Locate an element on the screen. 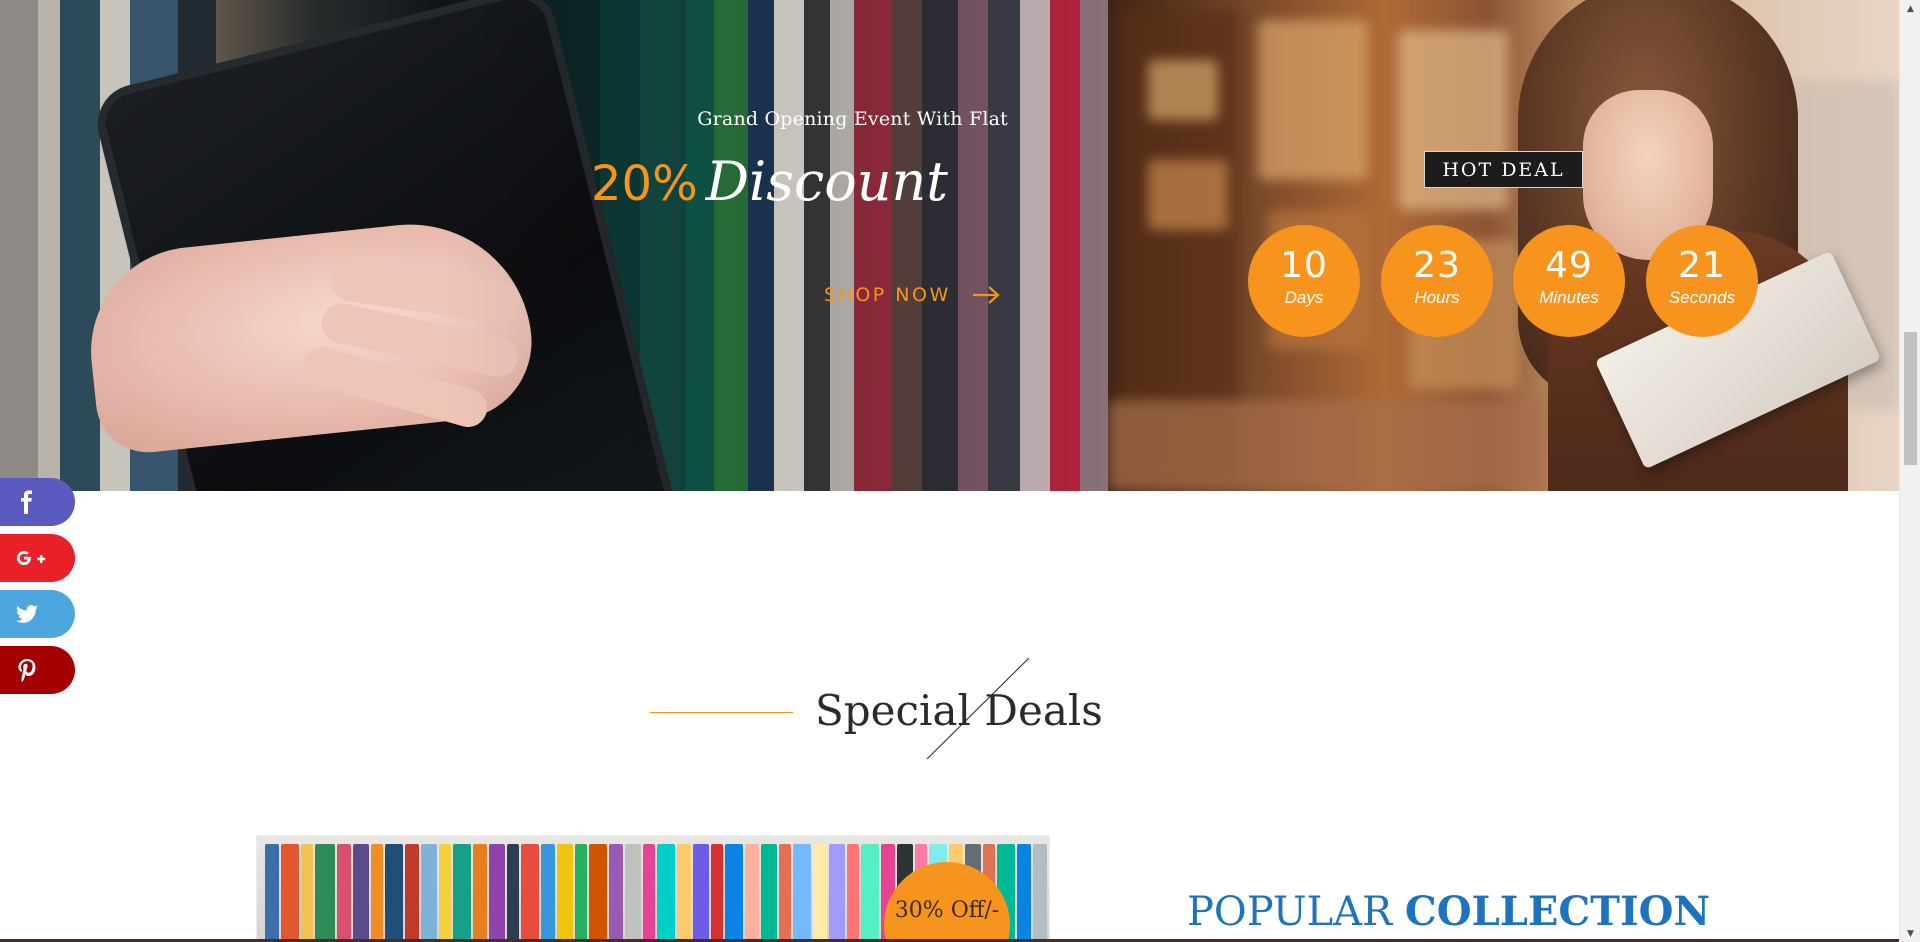  countdown-minutes-unit: Minutes is located at coordinates (1569, 297).